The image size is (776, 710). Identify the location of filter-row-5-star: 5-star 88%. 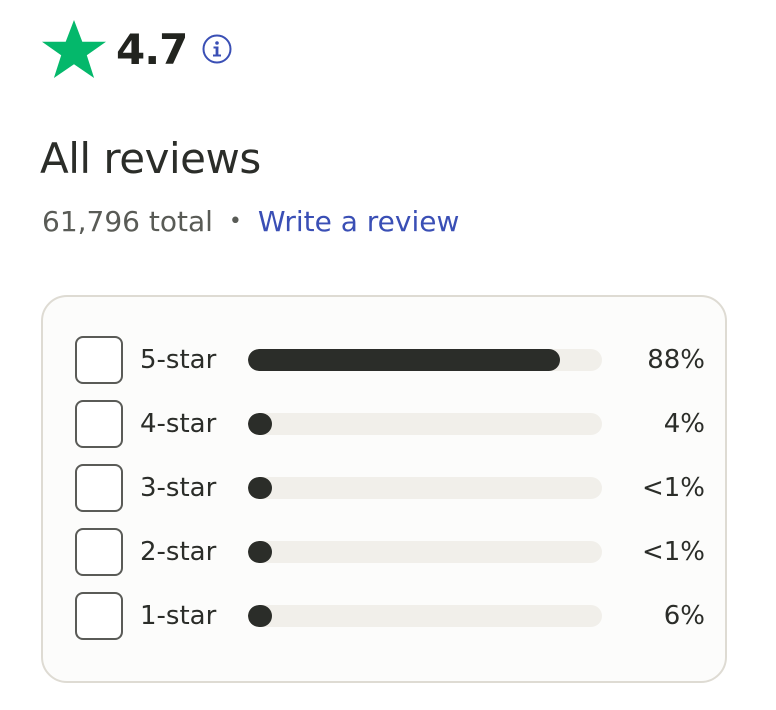
(390, 360).